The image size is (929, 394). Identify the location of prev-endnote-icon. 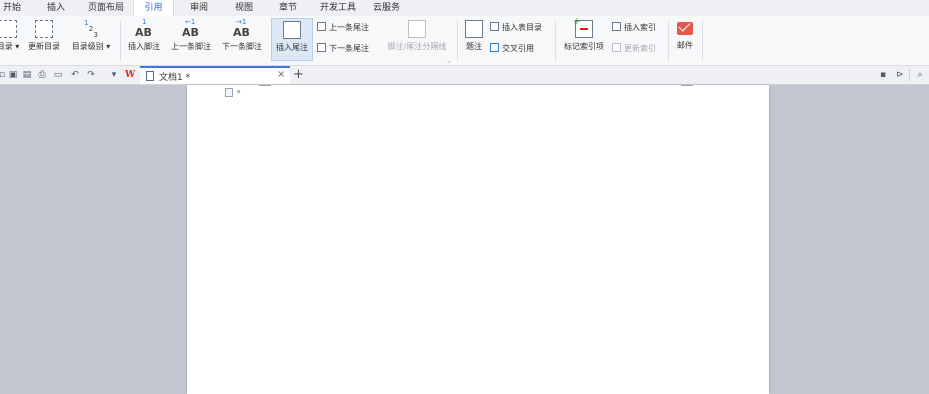
(321, 26).